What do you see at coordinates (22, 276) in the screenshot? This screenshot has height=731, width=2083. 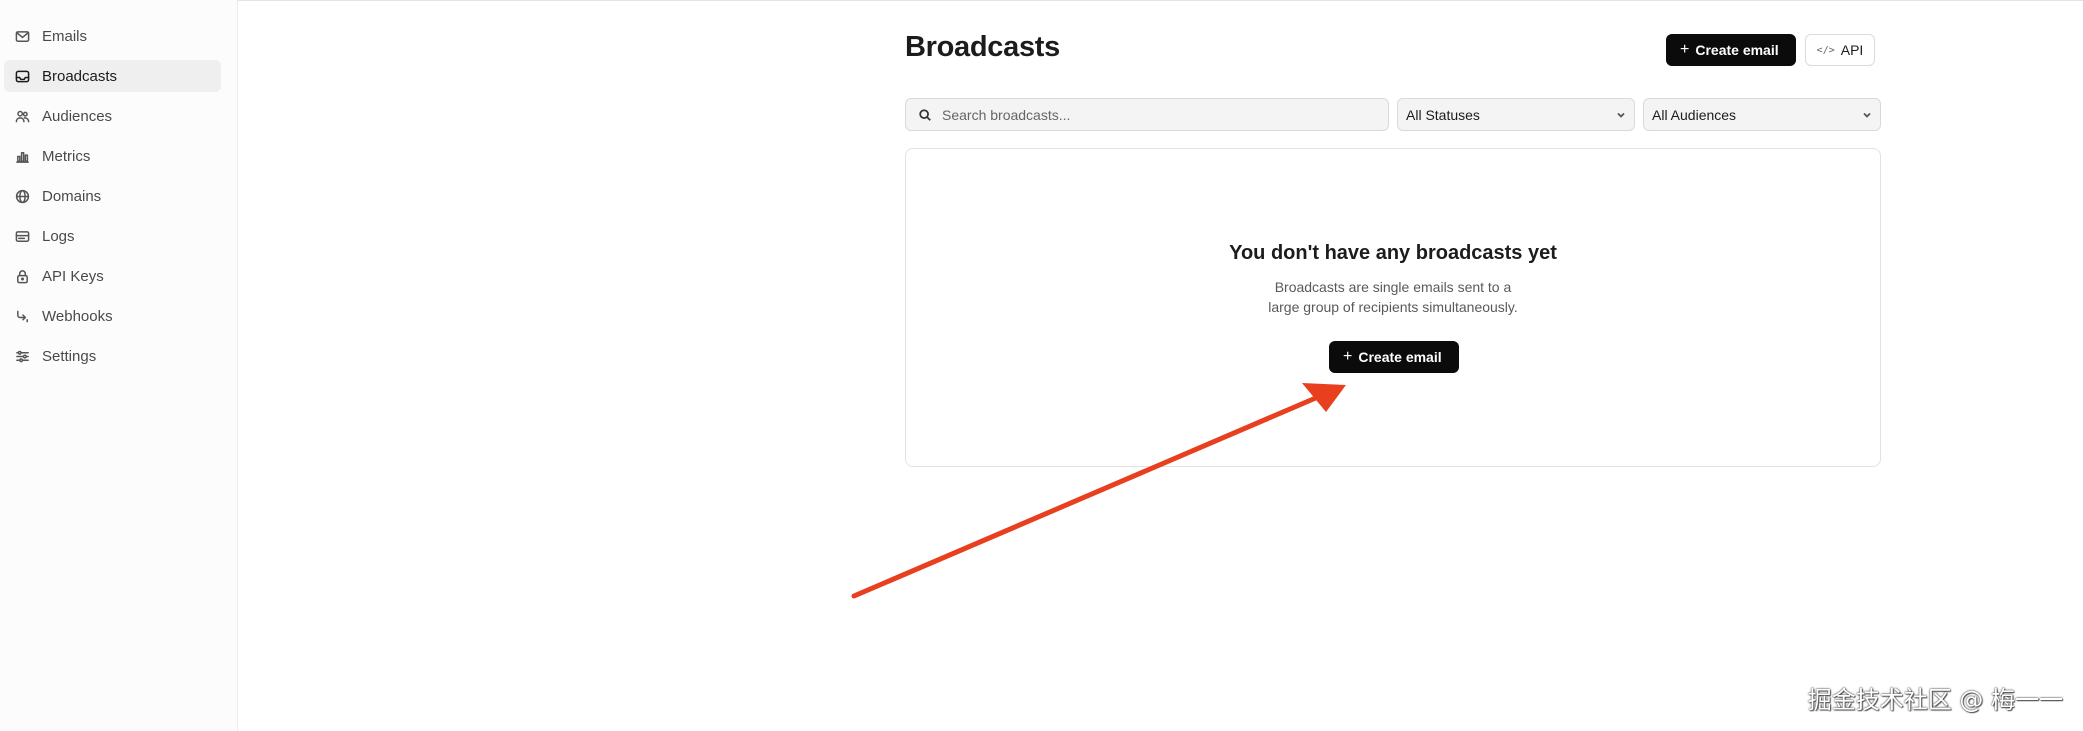 I see `lock-icon` at bounding box center [22, 276].